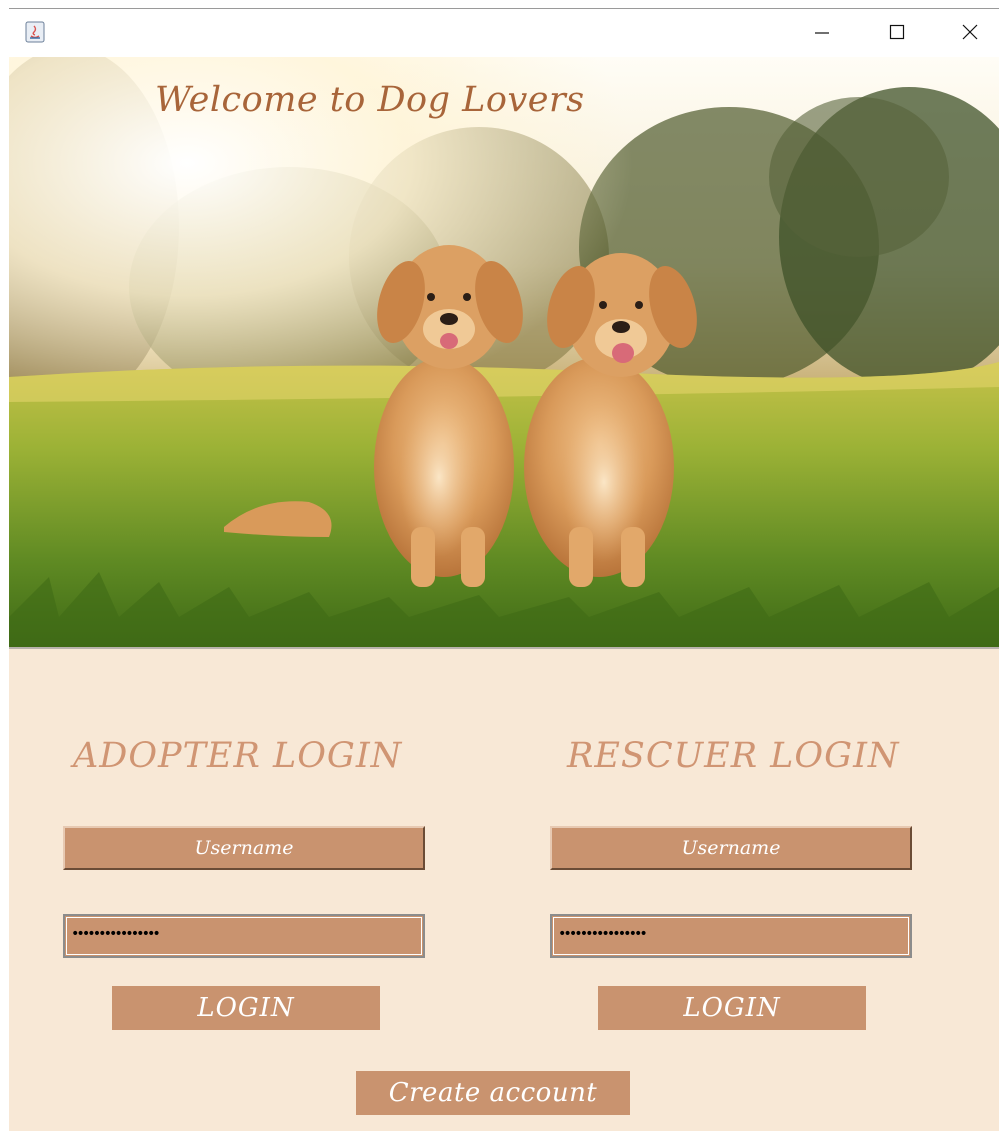 This screenshot has width=999, height=1131. What do you see at coordinates (504, 648) in the screenshot?
I see `hero-divider` at bounding box center [504, 648].